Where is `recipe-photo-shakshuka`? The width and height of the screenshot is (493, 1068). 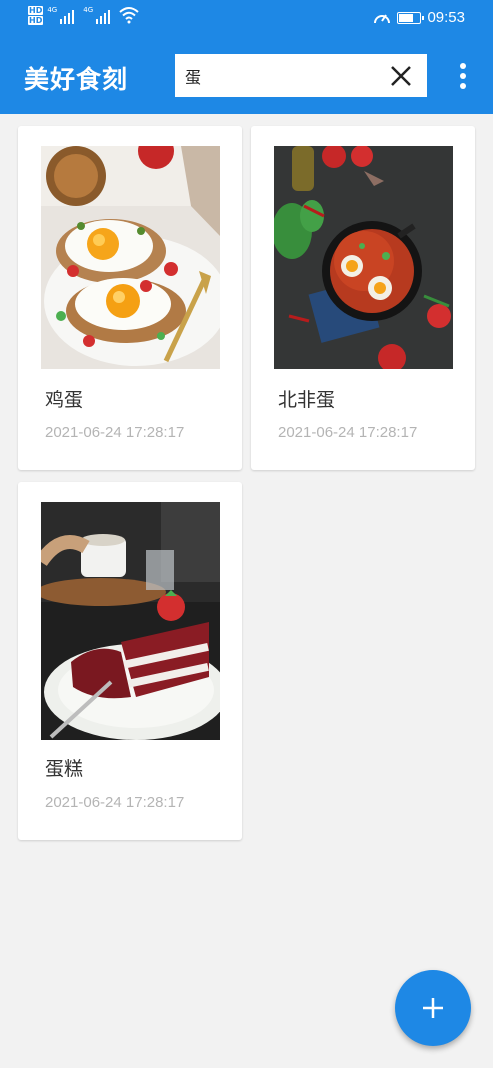 recipe-photo-shakshuka is located at coordinates (363, 257).